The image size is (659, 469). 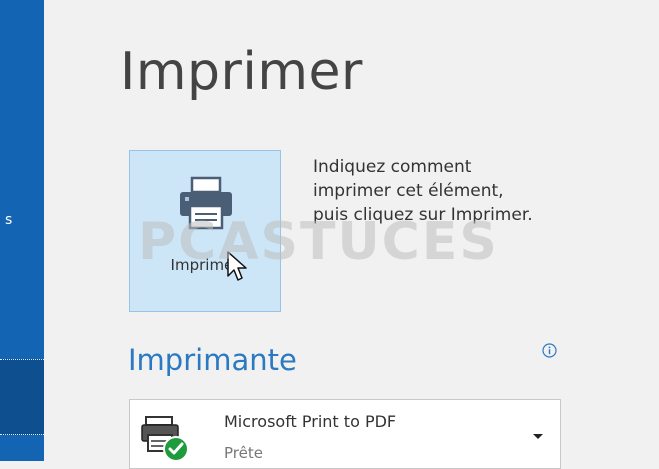 I want to click on nav-item-selected, so click(x=22, y=397).